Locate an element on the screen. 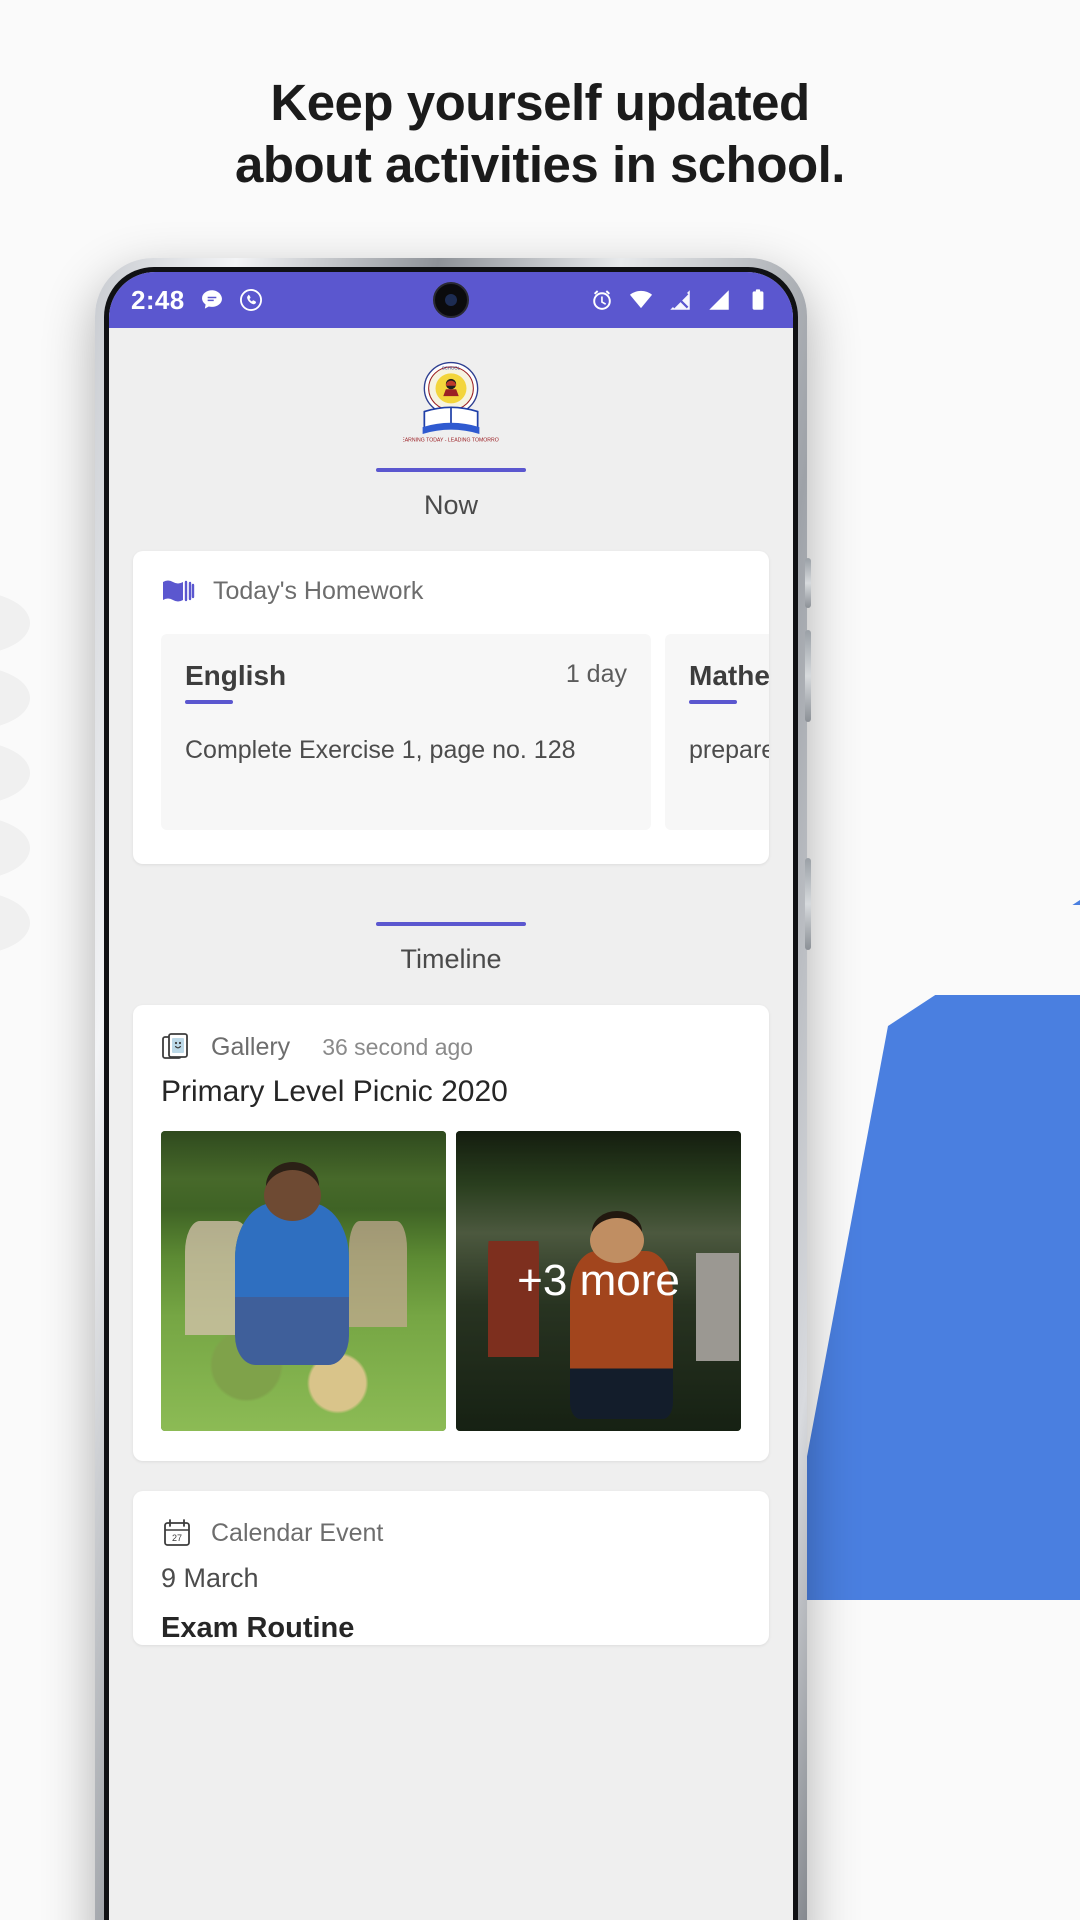  front-camera-punch-hole is located at coordinates (451, 300).